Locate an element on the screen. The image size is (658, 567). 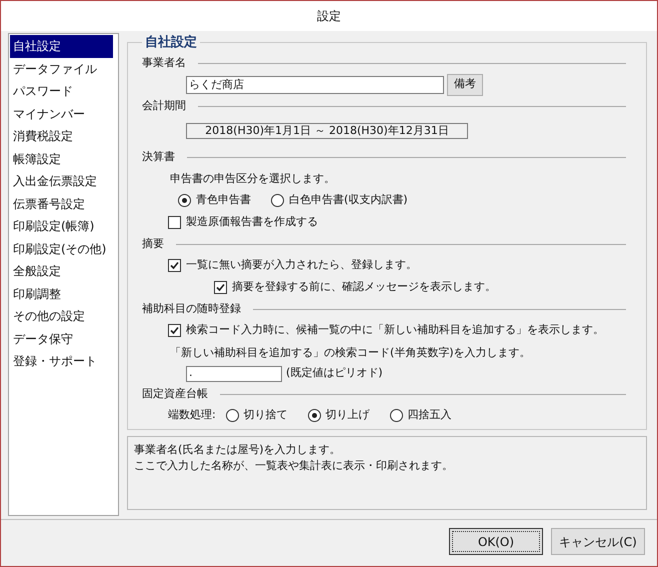
radio-label: 切り上げ is located at coordinates (348, 415).